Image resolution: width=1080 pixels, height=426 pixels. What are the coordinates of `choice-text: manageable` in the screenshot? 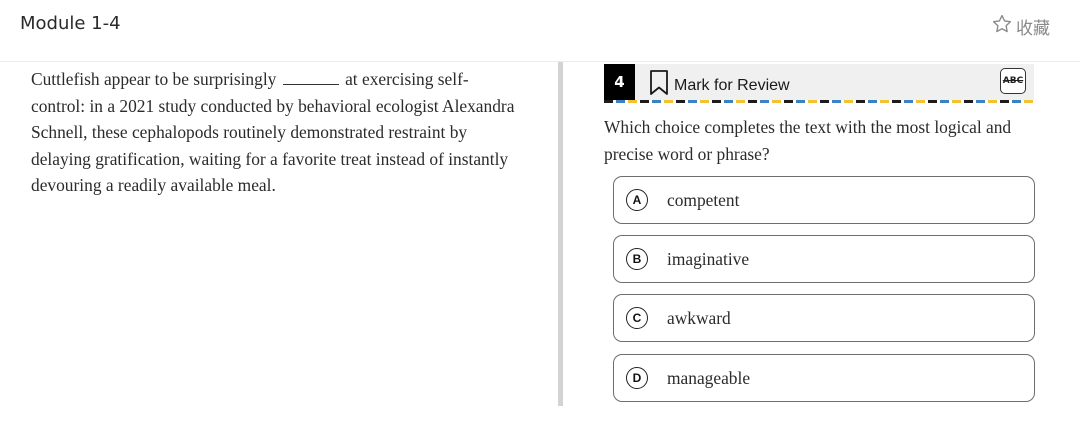 It's located at (709, 378).